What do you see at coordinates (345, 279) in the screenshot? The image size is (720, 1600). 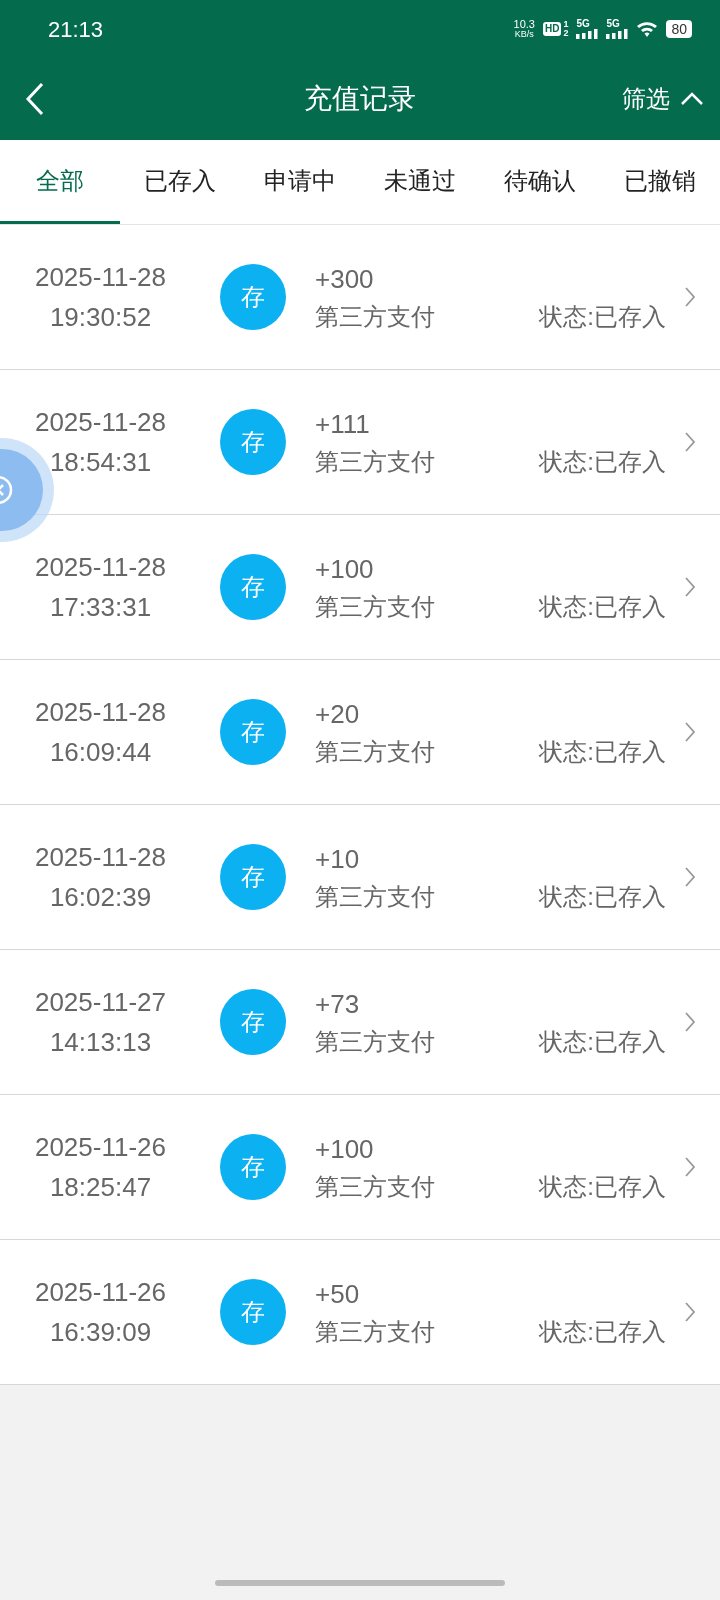 I see `record-amount: +300` at bounding box center [345, 279].